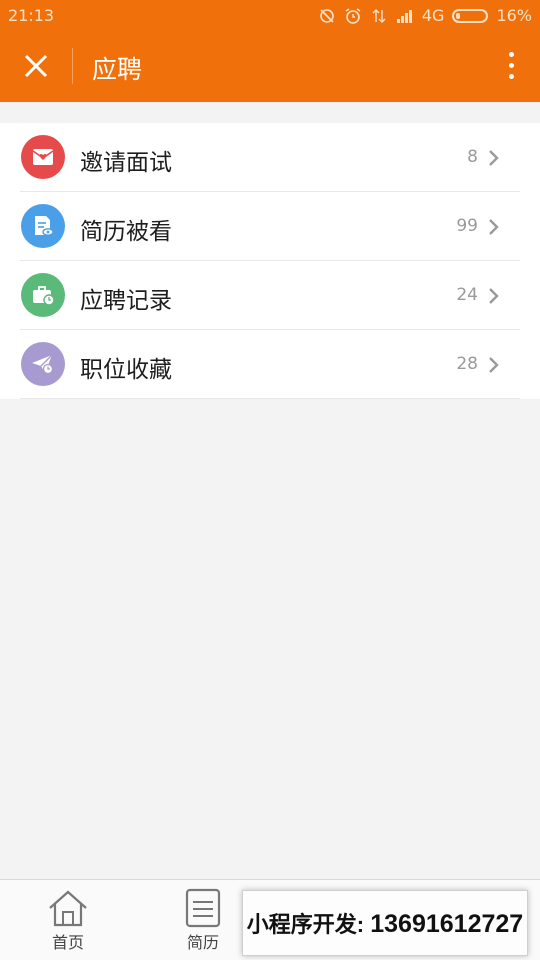  I want to click on header-divider, so click(72, 66).